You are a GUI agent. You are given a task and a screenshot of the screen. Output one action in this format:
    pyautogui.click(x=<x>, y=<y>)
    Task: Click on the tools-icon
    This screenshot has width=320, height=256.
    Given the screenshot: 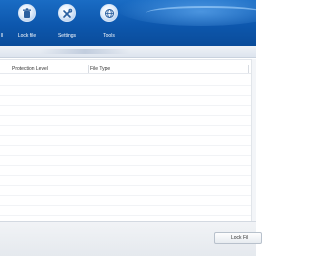 What is the action you would take?
    pyautogui.click(x=67, y=13)
    